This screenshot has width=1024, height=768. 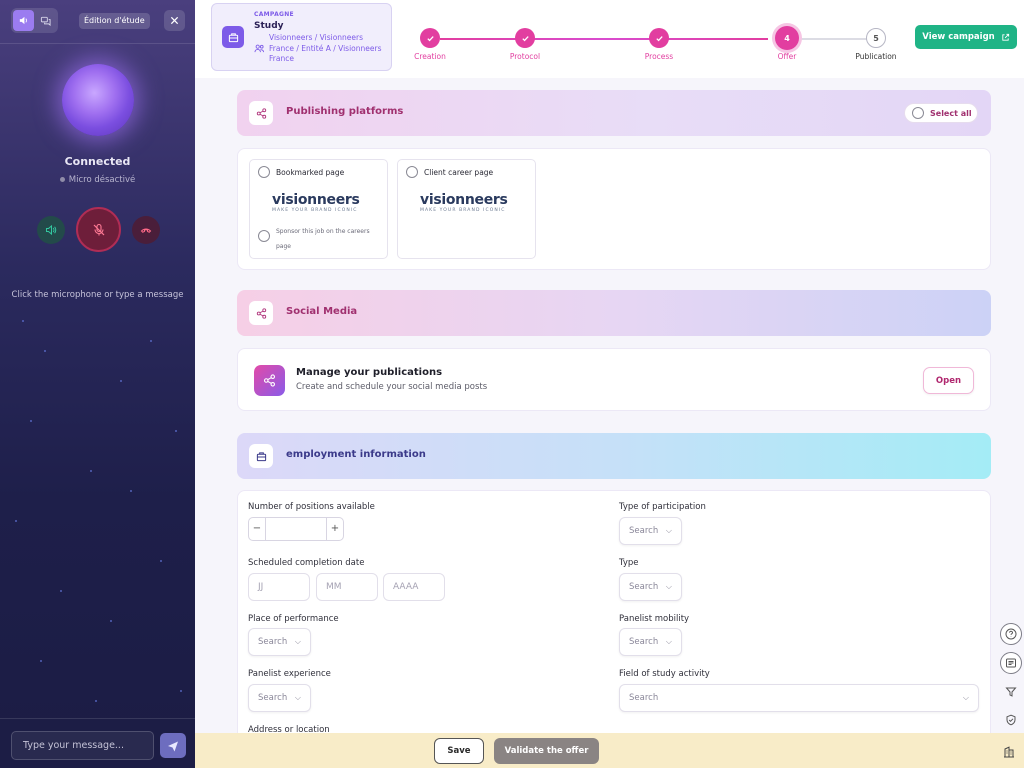 I want to click on users-icon, so click(x=259, y=48).